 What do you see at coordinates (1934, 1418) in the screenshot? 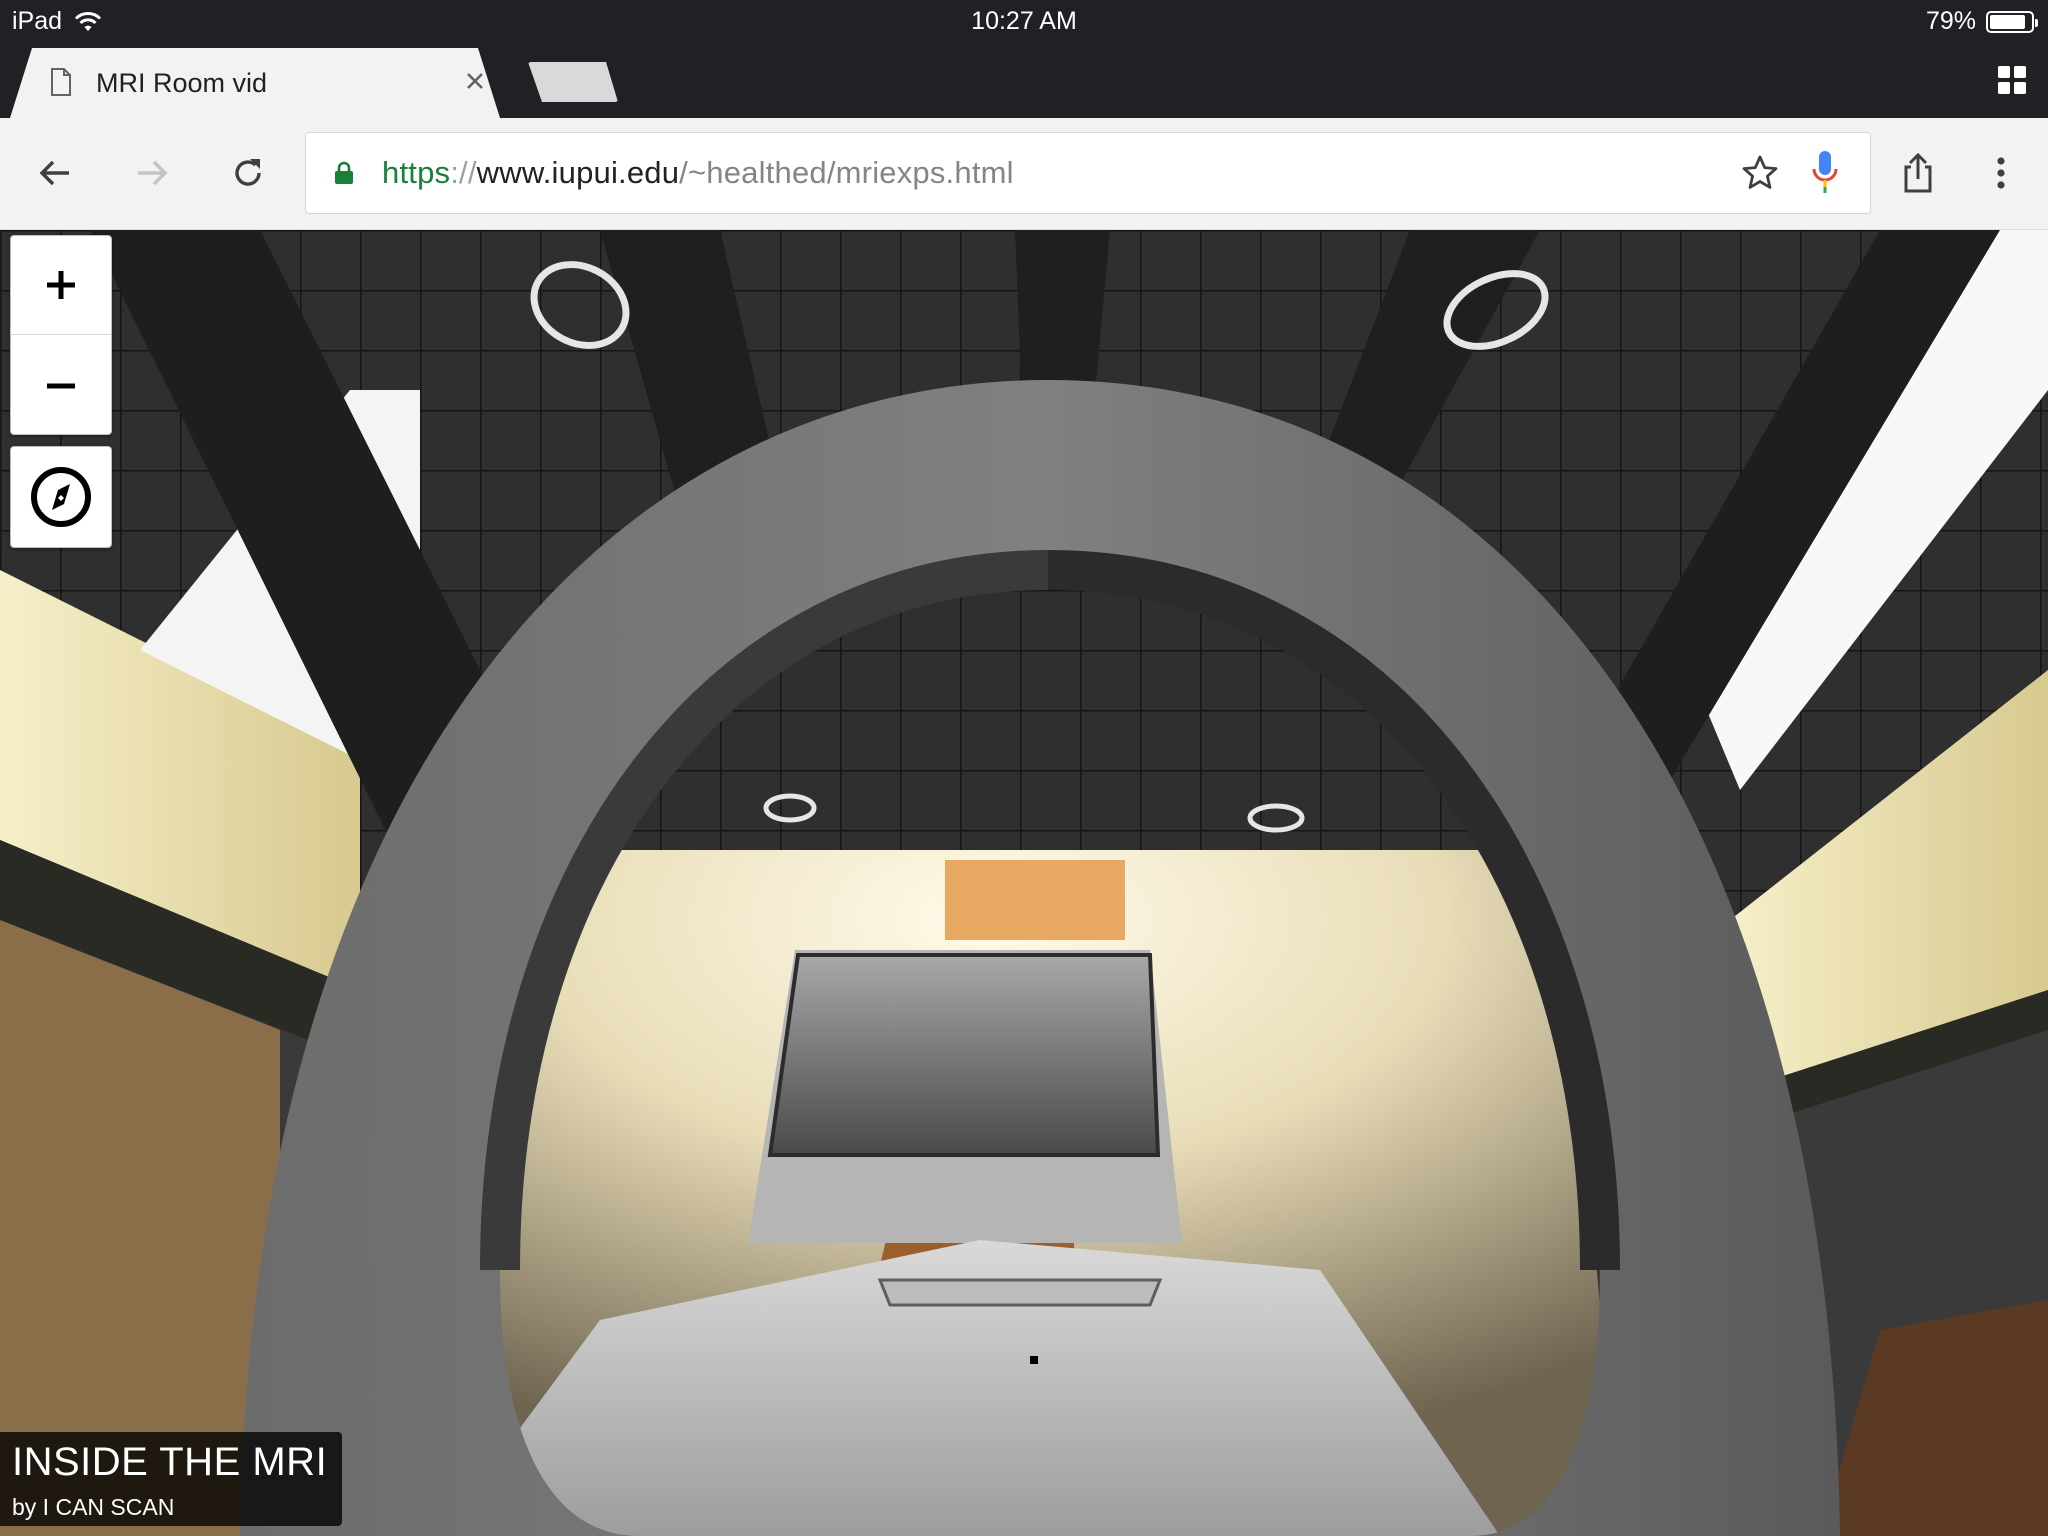
I see `right-floor-cabinet` at bounding box center [1934, 1418].